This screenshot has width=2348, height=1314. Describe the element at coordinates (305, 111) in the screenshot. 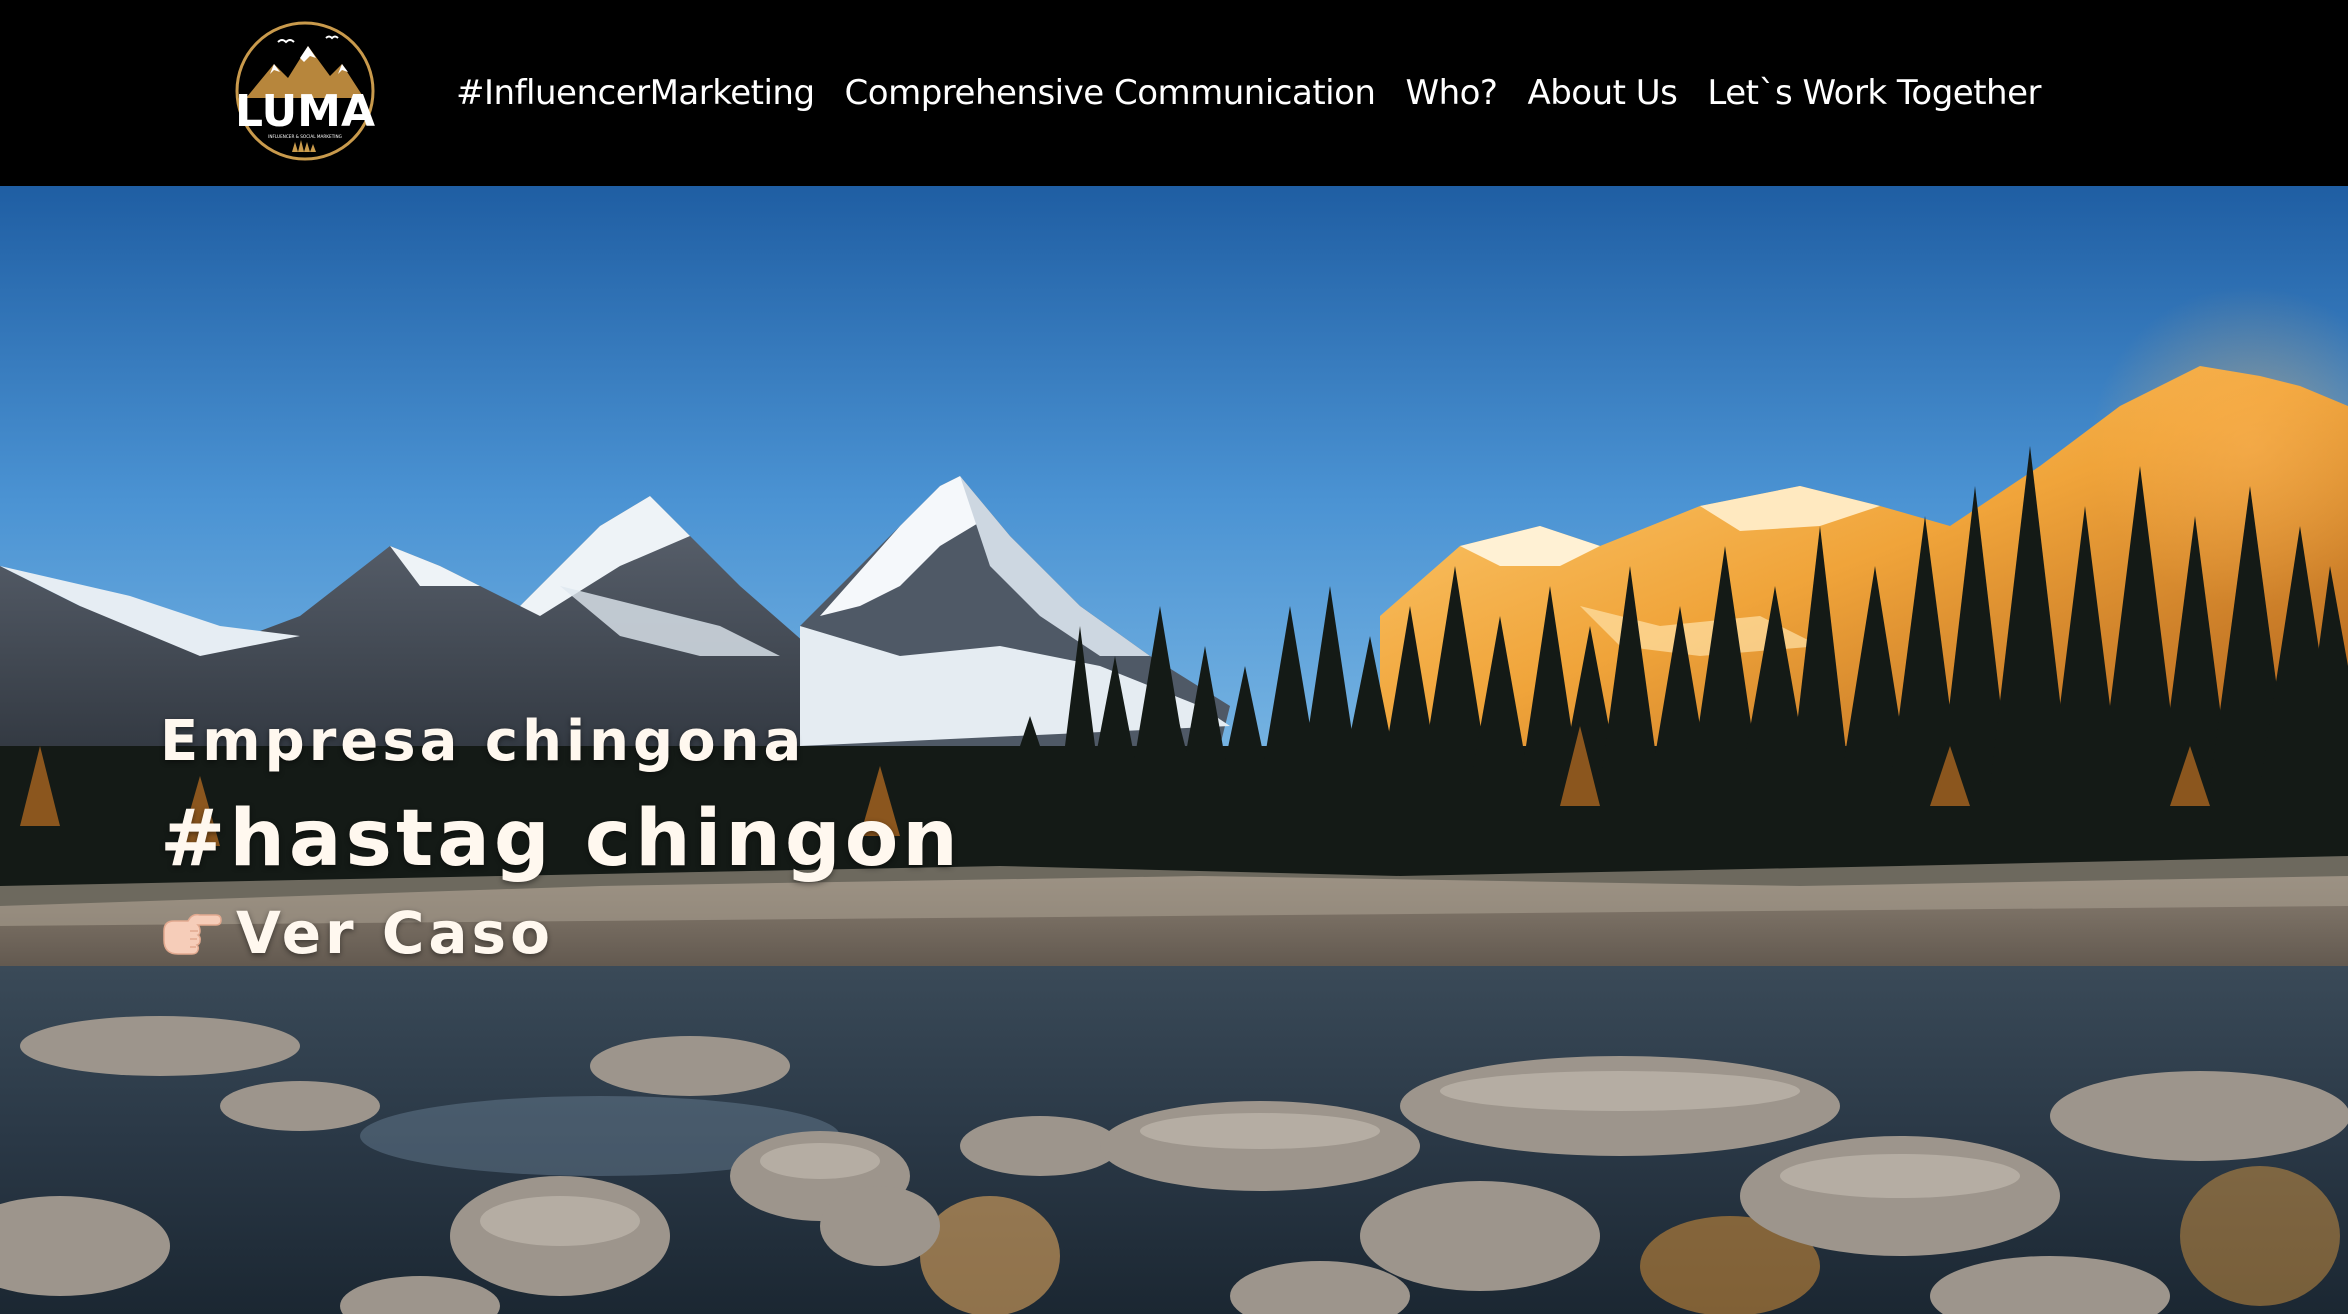

I see `logo-text: LUMA` at that location.